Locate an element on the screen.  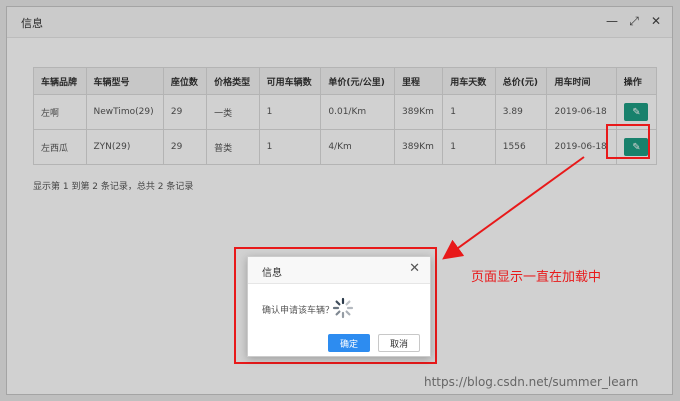
cancel-button: 取消 is located at coordinates (399, 343).